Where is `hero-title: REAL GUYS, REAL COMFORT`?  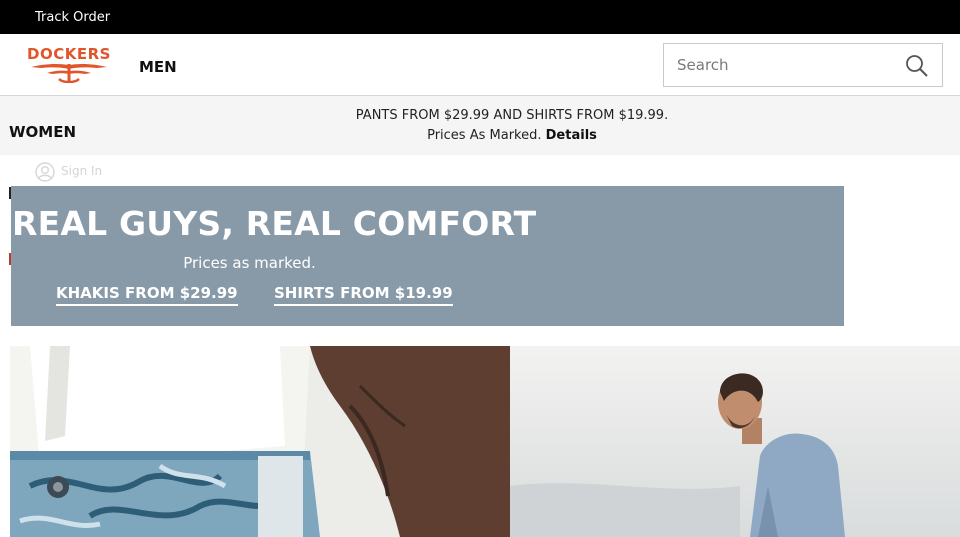 hero-title: REAL GUYS, REAL COMFORT is located at coordinates (274, 223).